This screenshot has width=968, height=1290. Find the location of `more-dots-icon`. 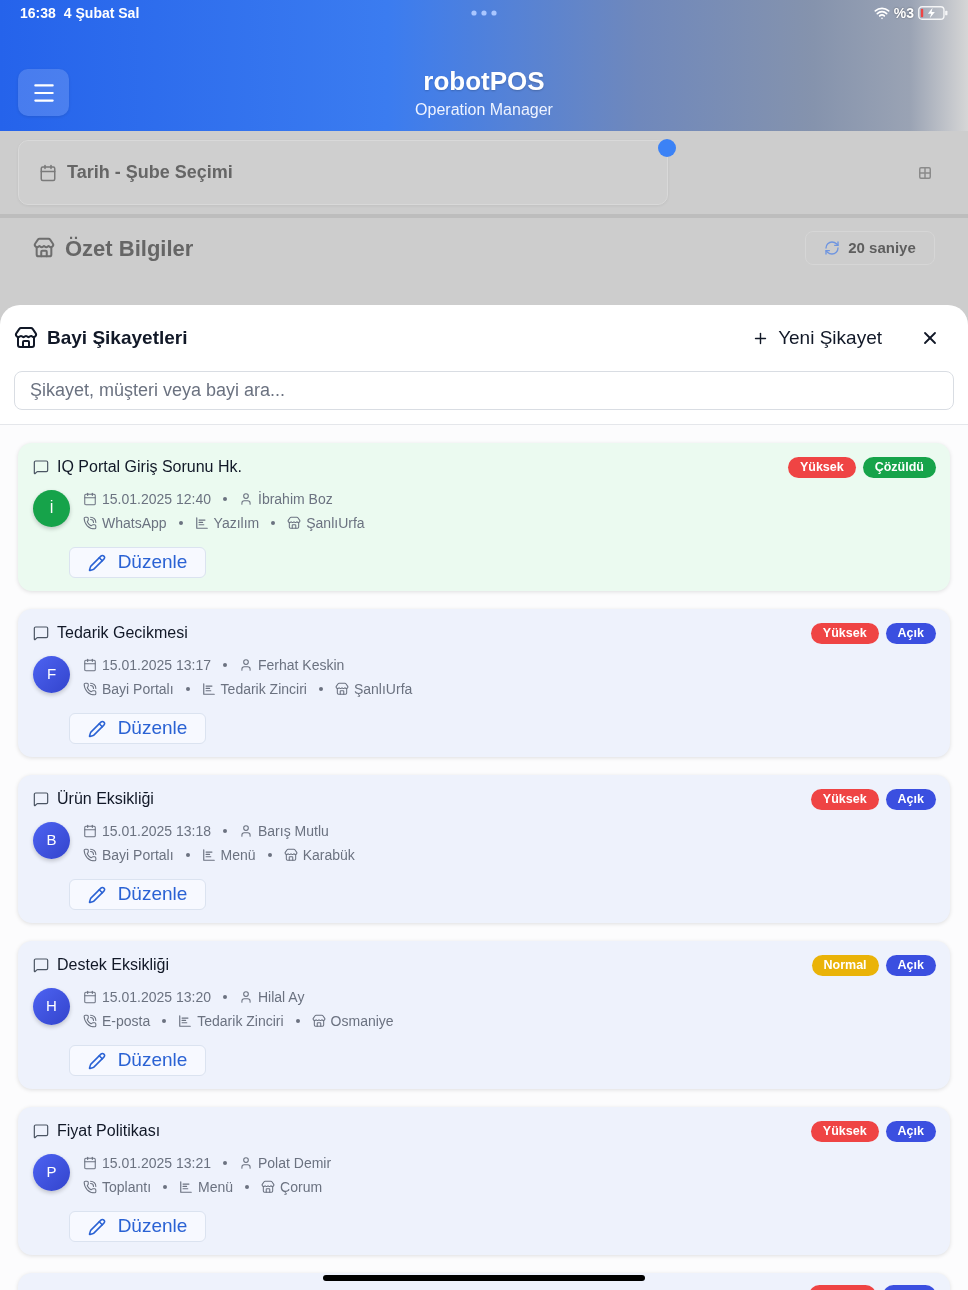

more-dots-icon is located at coordinates (484, 13).